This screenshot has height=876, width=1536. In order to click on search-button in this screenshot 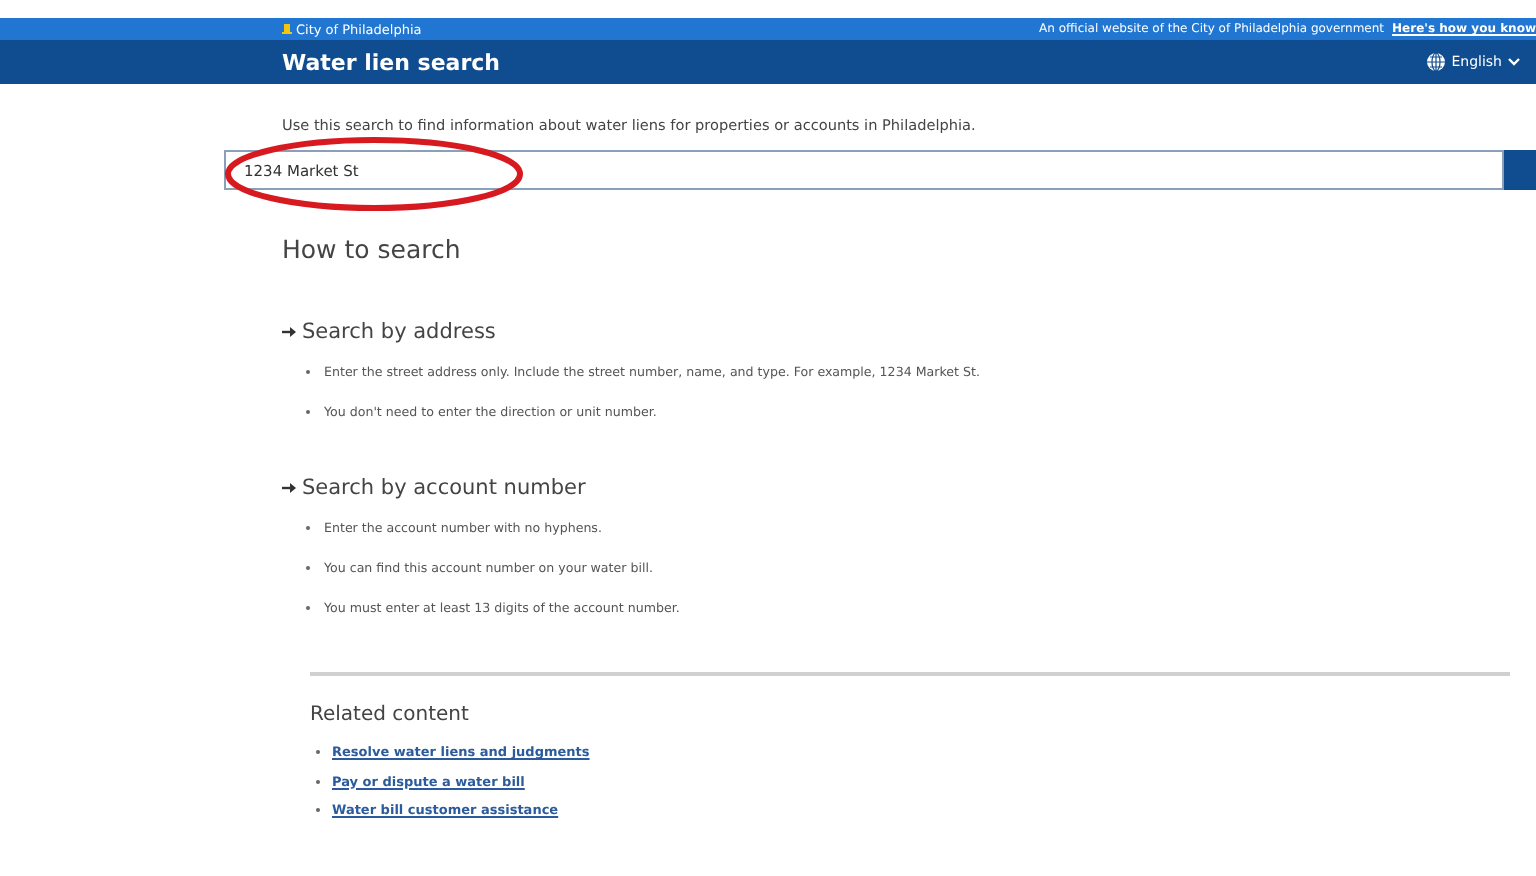, I will do `click(1520, 170)`.